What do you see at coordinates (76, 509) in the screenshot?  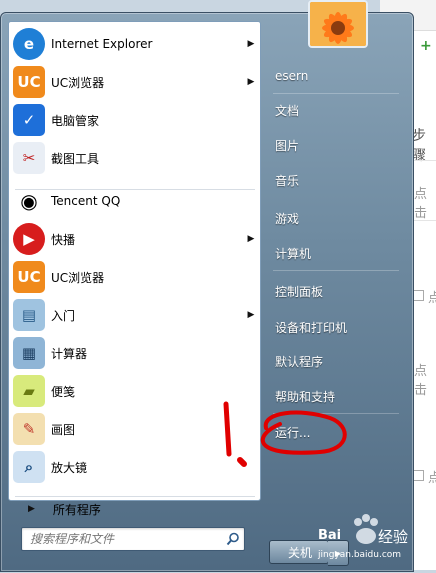 I see `all-programs-label: 所有程序` at bounding box center [76, 509].